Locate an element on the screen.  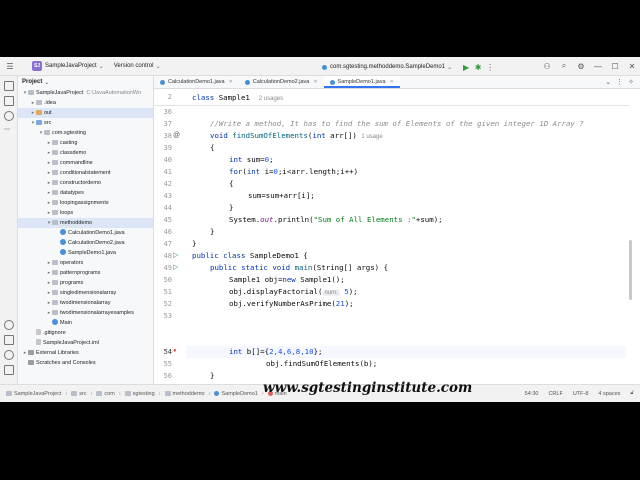
line-number: 53 is located at coordinates (163, 316).